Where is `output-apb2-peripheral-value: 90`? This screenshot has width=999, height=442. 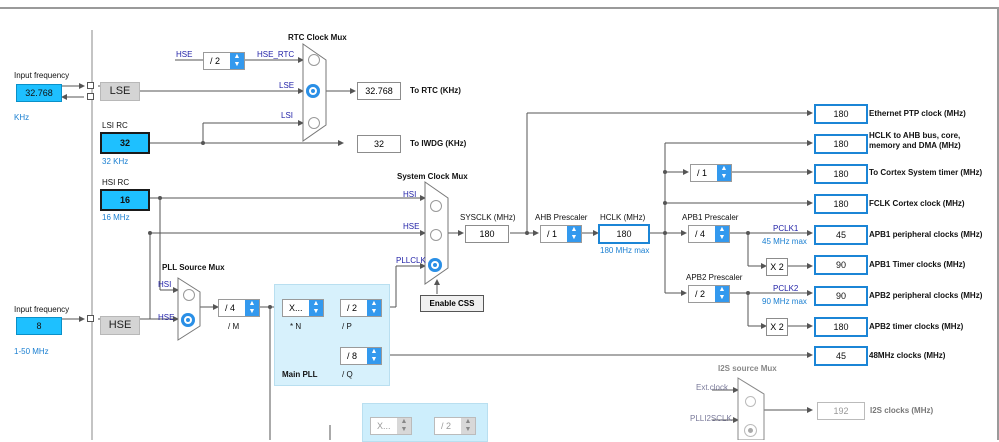
output-apb2-peripheral-value: 90 is located at coordinates (841, 296).